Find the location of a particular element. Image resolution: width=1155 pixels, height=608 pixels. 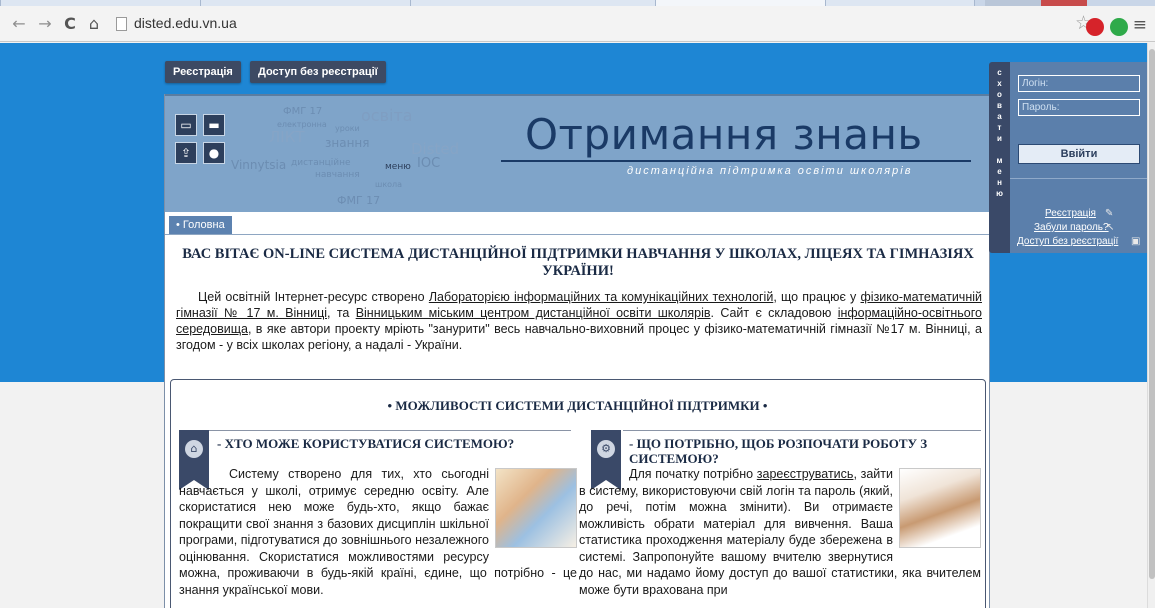

forgot-password-link: Забули пароль? is located at coordinates (1071, 227).